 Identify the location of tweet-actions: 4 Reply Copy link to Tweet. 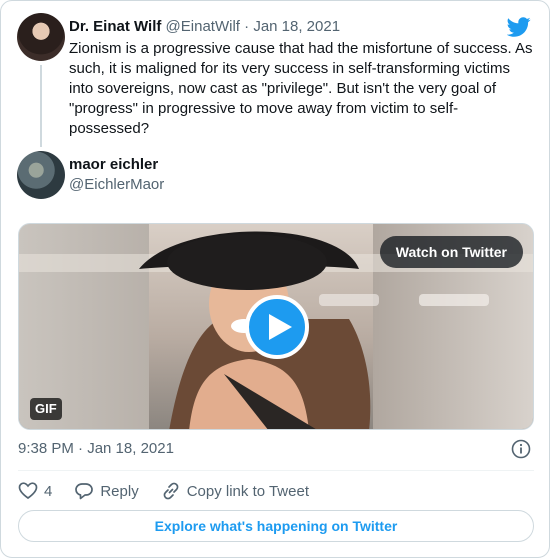
(174, 491).